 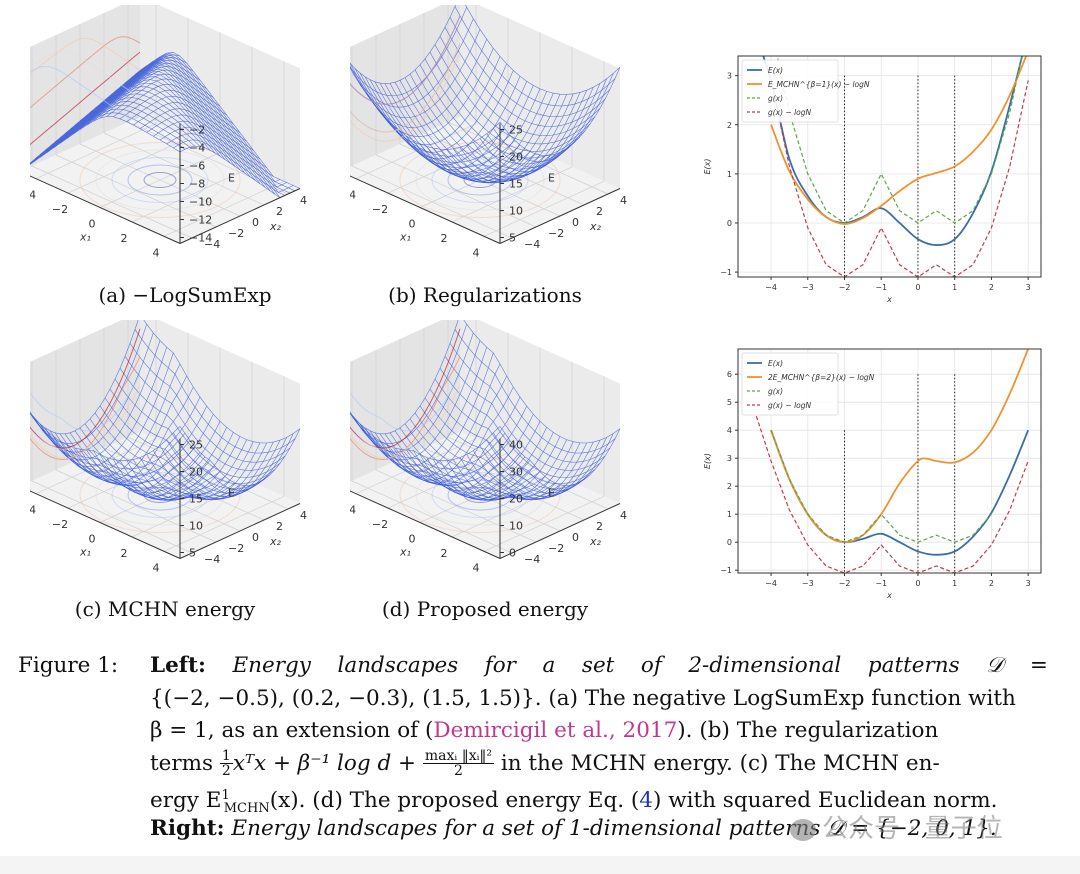 What do you see at coordinates (485, 295) in the screenshot?
I see `subfigure-b-caption: (b) Regularizations` at bounding box center [485, 295].